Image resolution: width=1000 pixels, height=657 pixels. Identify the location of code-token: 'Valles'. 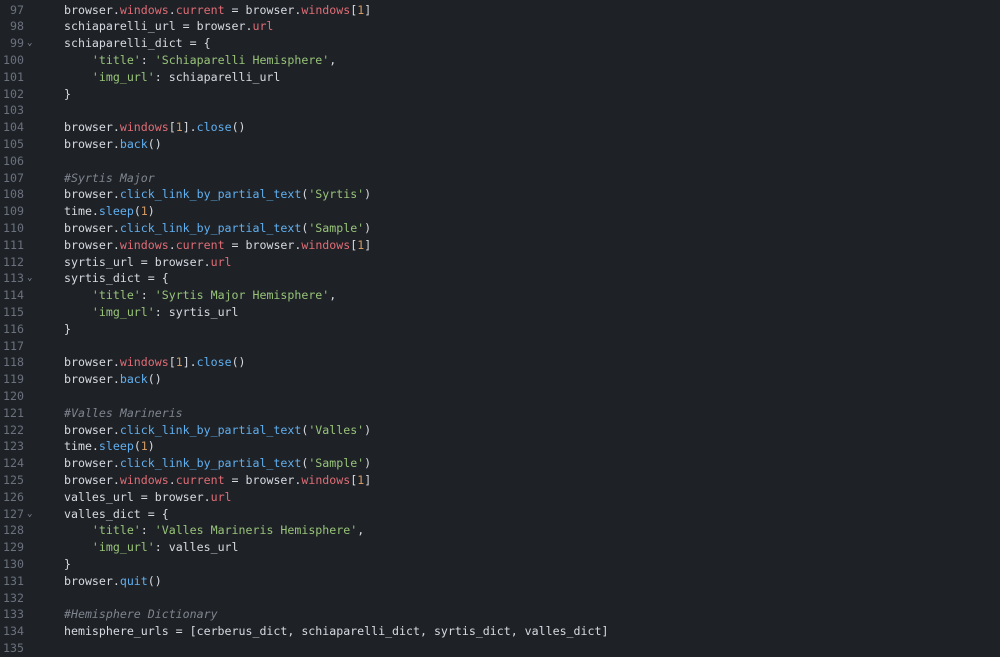
(336, 429).